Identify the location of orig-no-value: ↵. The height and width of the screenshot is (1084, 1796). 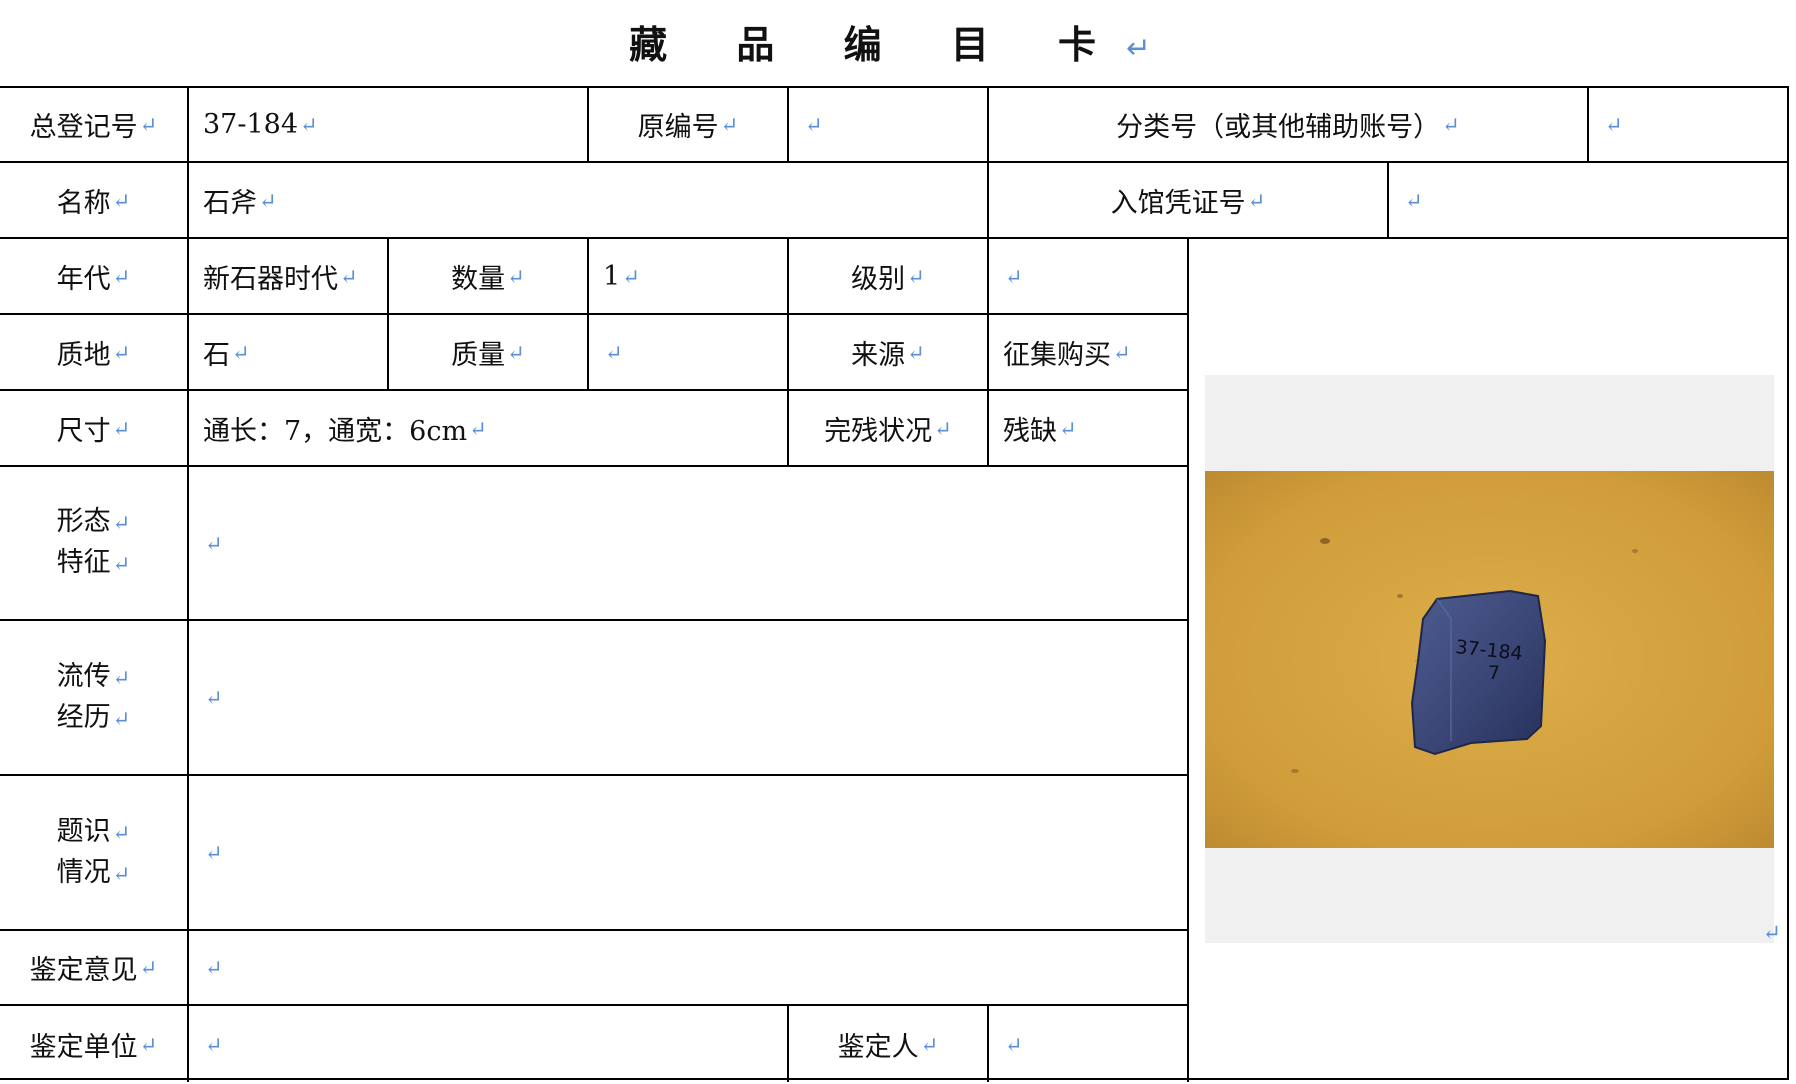
(889, 125).